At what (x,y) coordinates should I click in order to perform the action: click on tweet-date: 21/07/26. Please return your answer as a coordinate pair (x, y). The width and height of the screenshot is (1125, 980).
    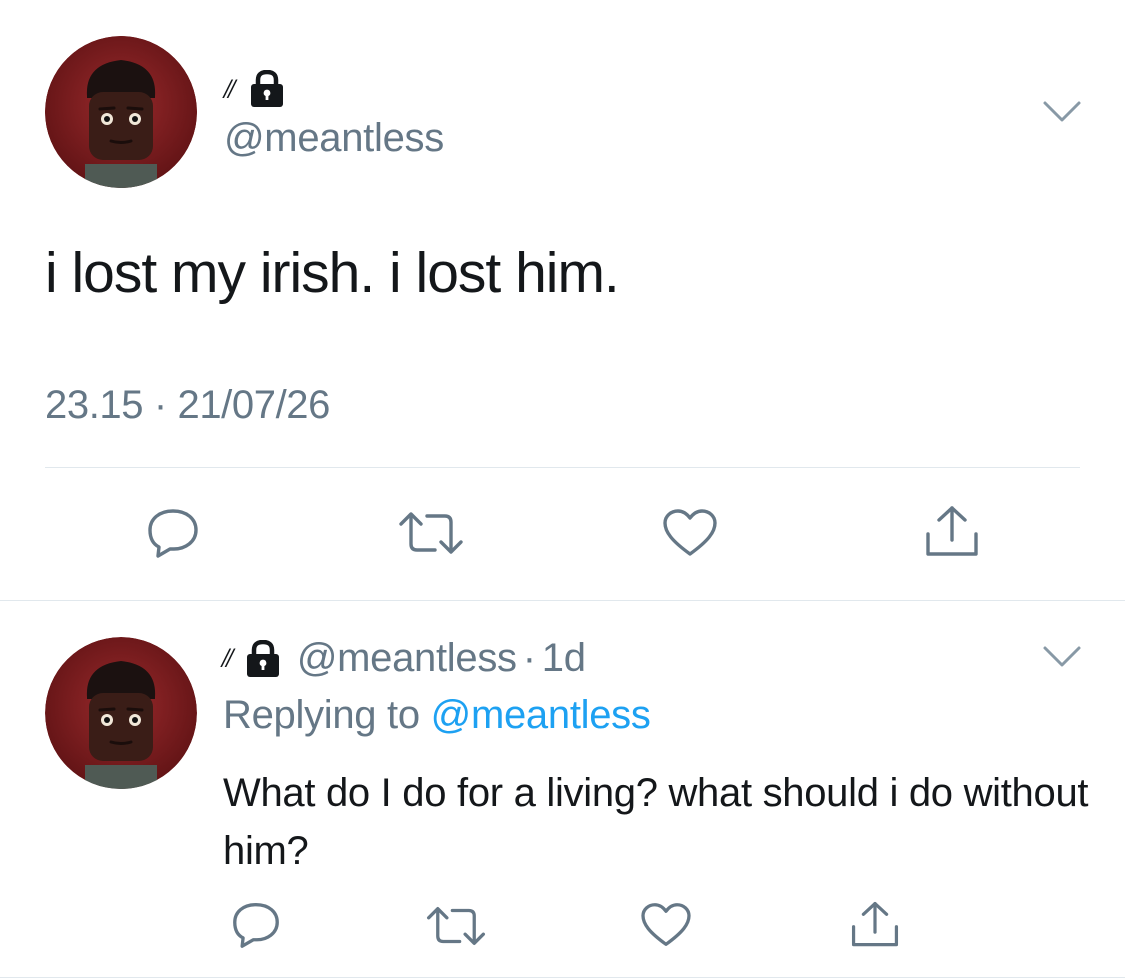
    Looking at the image, I should click on (253, 405).